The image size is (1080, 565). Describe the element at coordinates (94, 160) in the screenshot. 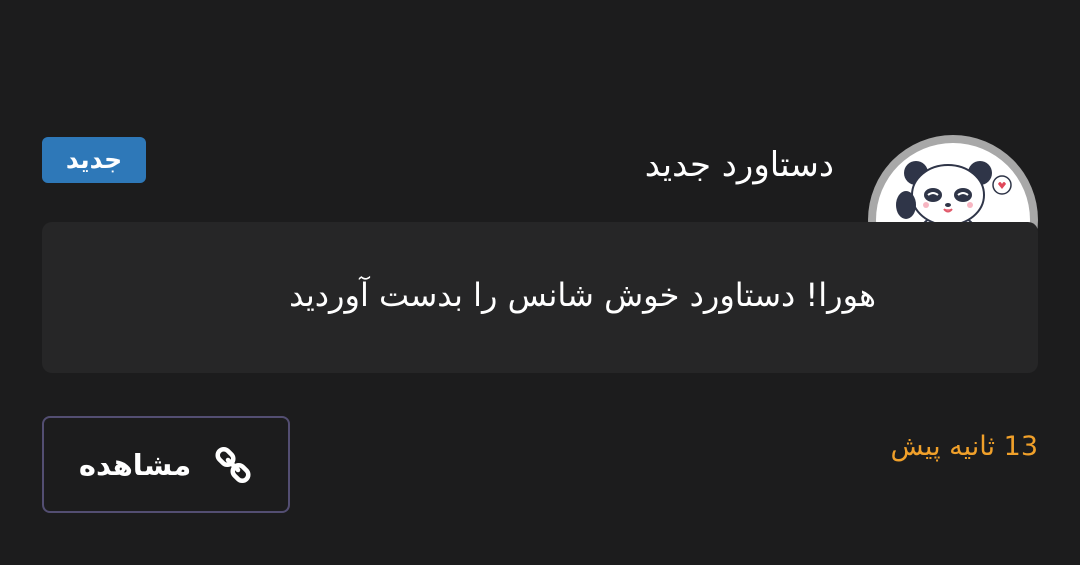

I see `new-badge: جدید` at that location.